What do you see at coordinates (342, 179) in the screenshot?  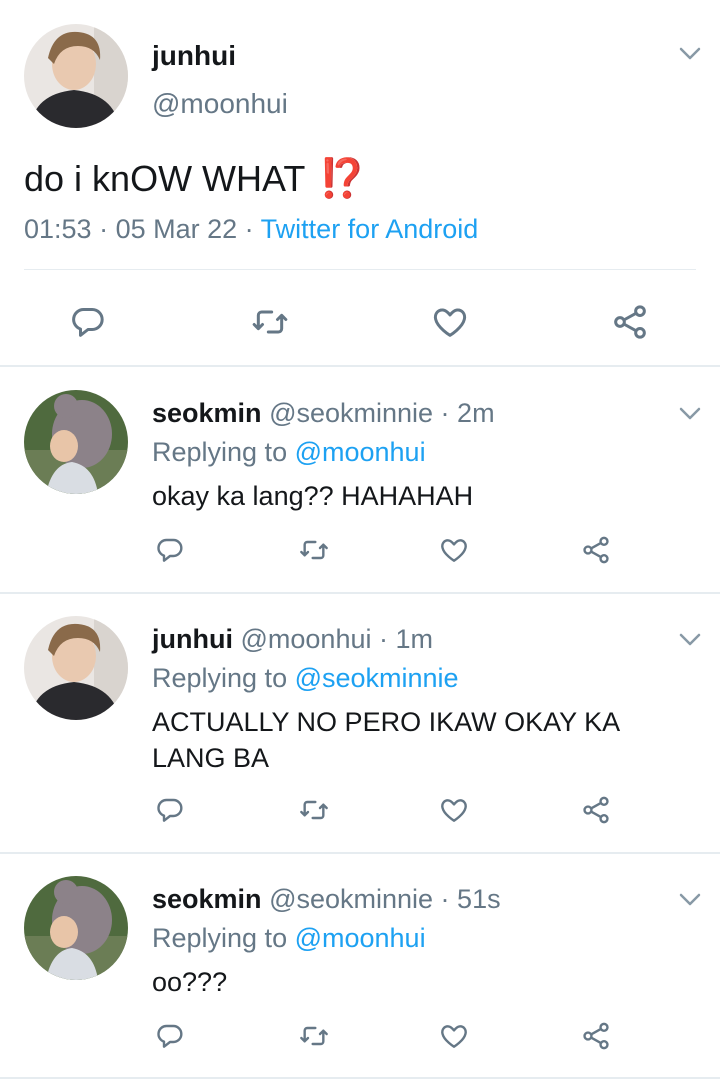 I see `exclamation-question-emoji: ⁉️` at bounding box center [342, 179].